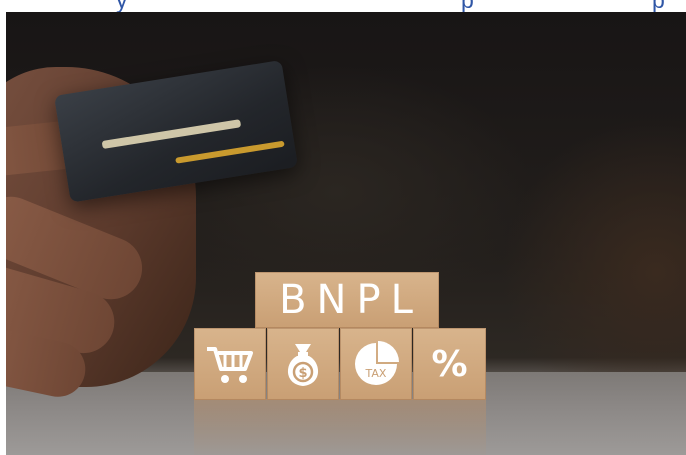 The image size is (686, 455). What do you see at coordinates (658, 6) in the screenshot?
I see `header-fragment-3: p` at bounding box center [658, 6].